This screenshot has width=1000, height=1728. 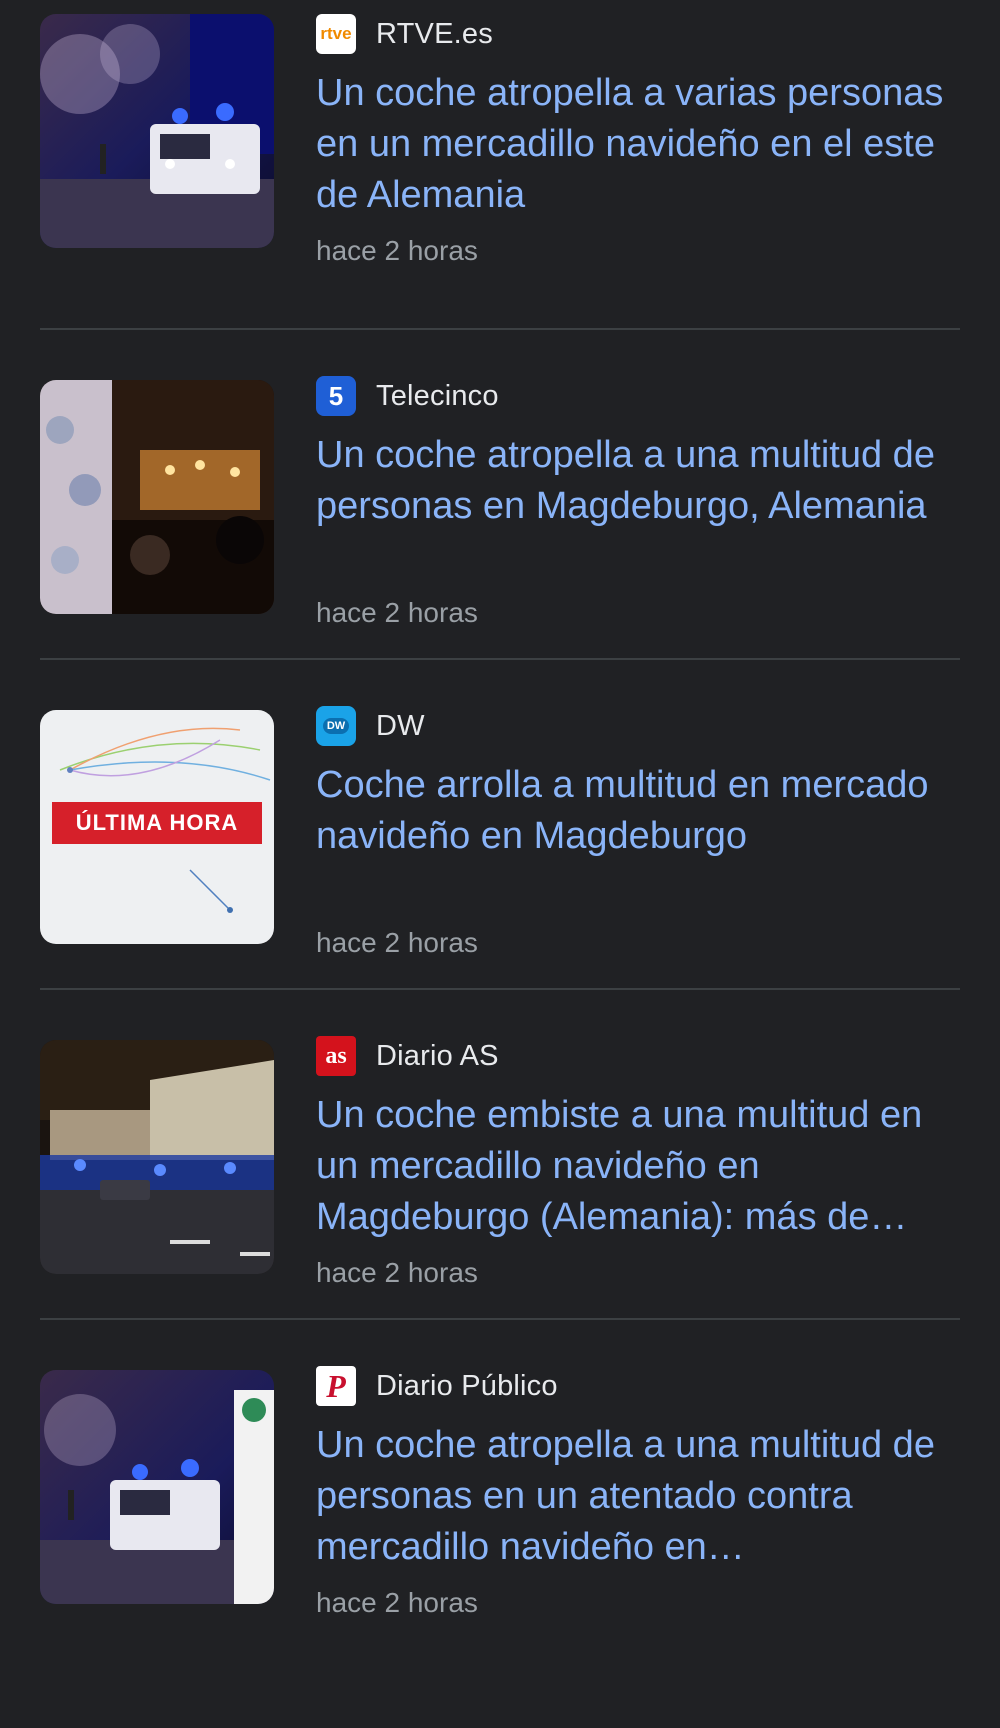 I want to click on logo-text: P, so click(x=336, y=1385).